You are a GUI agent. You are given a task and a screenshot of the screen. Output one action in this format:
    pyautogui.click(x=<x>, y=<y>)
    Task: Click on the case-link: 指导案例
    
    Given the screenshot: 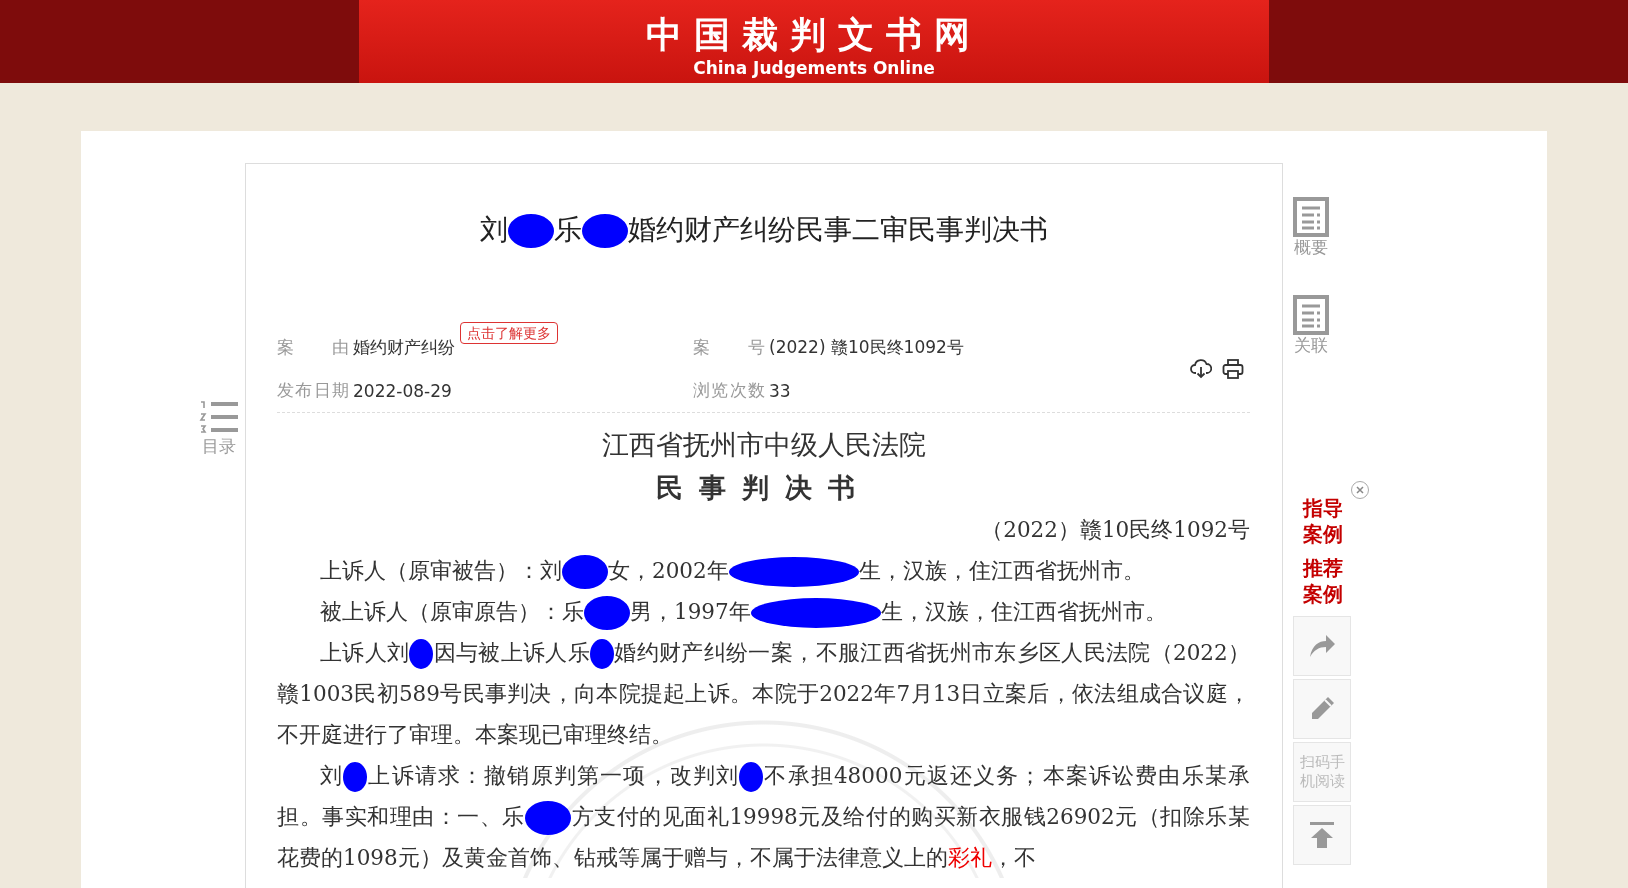 What is the action you would take?
    pyautogui.click(x=1323, y=521)
    